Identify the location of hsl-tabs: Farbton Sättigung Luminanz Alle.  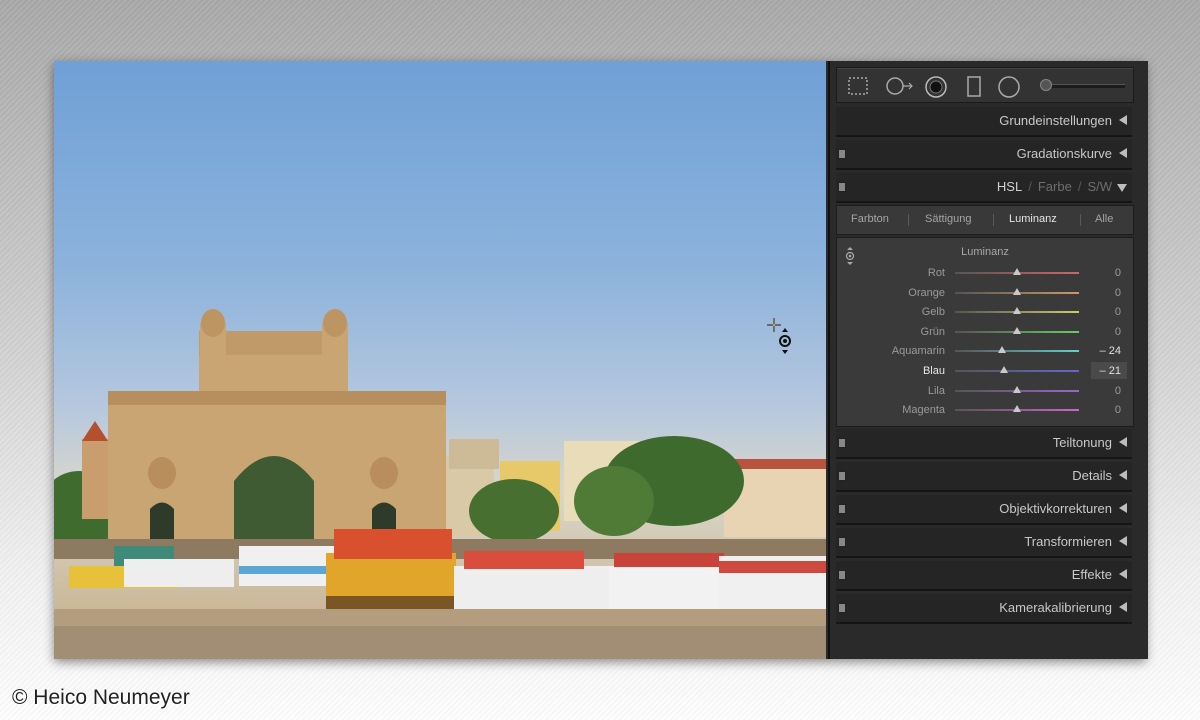
(985, 220).